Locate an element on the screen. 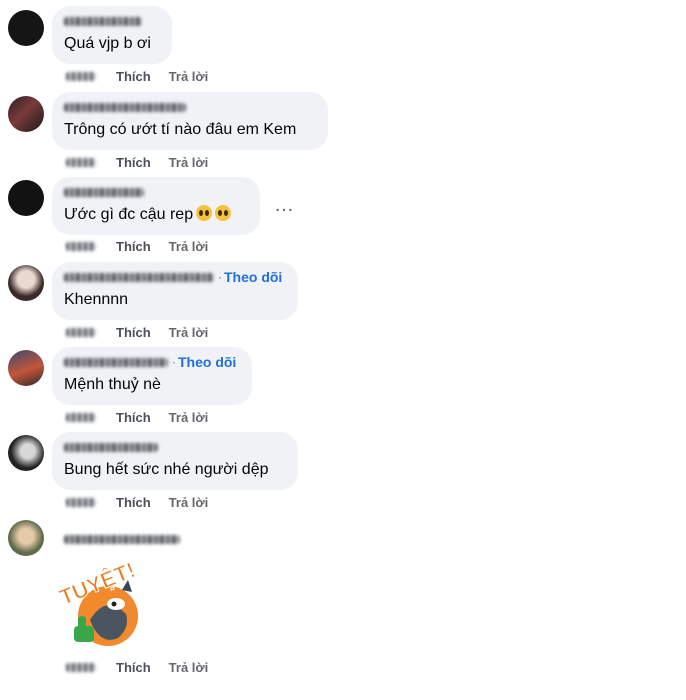 The image size is (686, 700). comment-text: Bung hết sức nhé người dệp is located at coordinates (166, 469).